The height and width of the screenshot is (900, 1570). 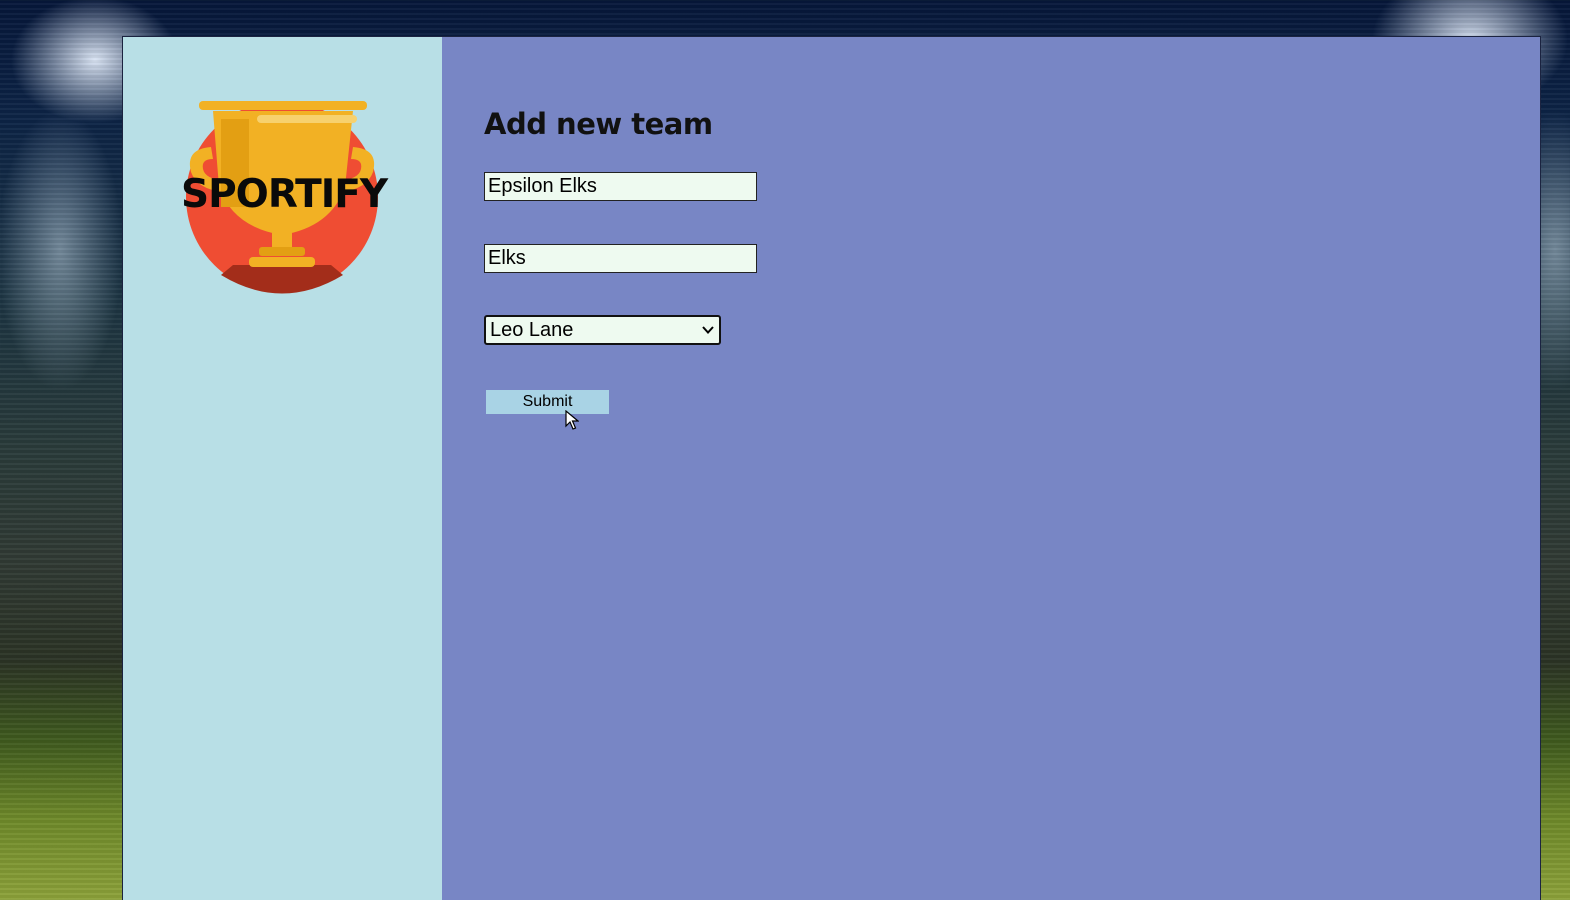 What do you see at coordinates (532, 329) in the screenshot?
I see `coach-select-value: Leo Lane` at bounding box center [532, 329].